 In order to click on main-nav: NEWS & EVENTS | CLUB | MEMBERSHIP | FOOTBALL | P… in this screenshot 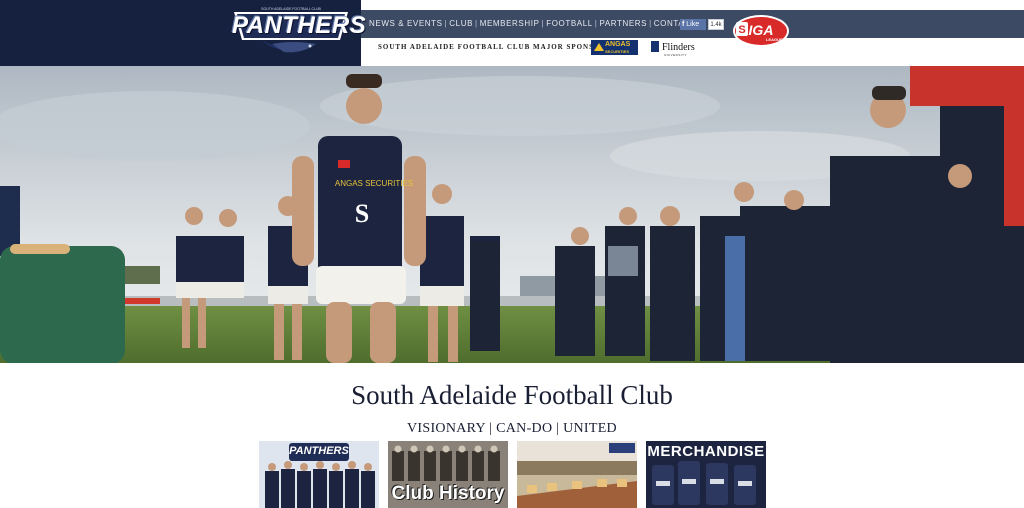, I will do `click(532, 23)`.